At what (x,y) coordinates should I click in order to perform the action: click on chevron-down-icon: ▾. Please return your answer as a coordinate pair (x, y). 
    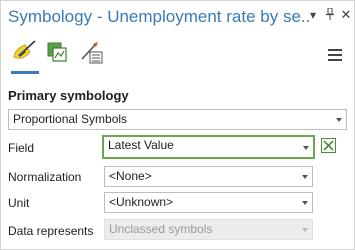
    Looking at the image, I should click on (313, 15).